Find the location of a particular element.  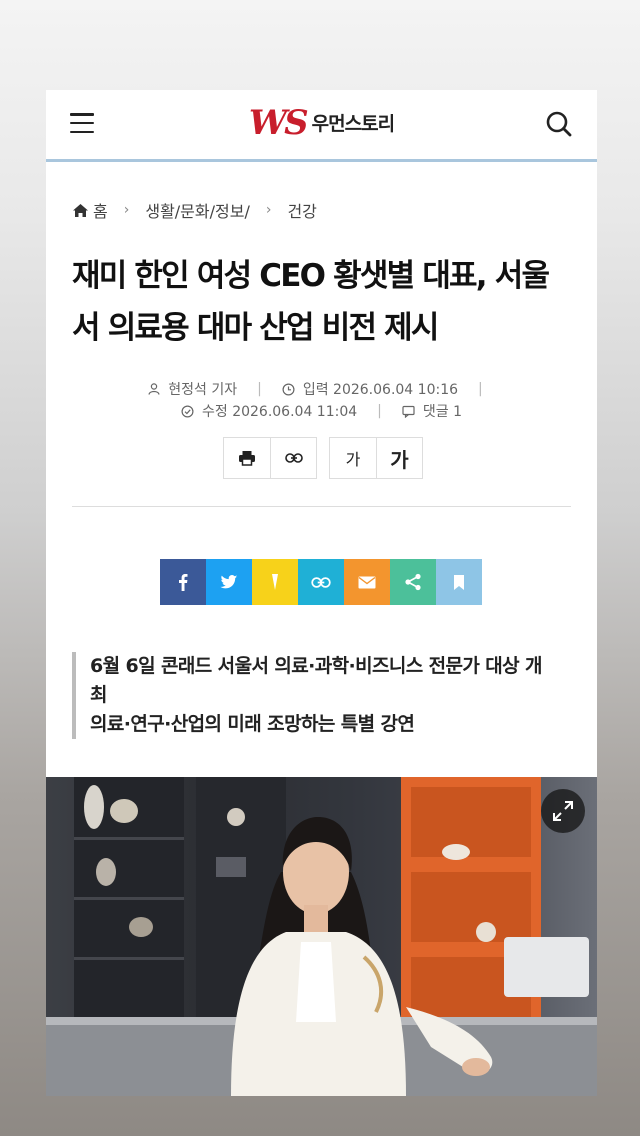

comment-icon is located at coordinates (408, 411).